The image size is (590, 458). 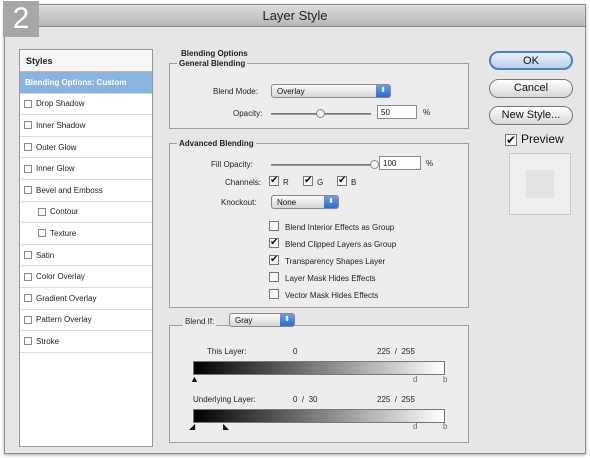 I want to click on preview-swatch, so click(x=540, y=184).